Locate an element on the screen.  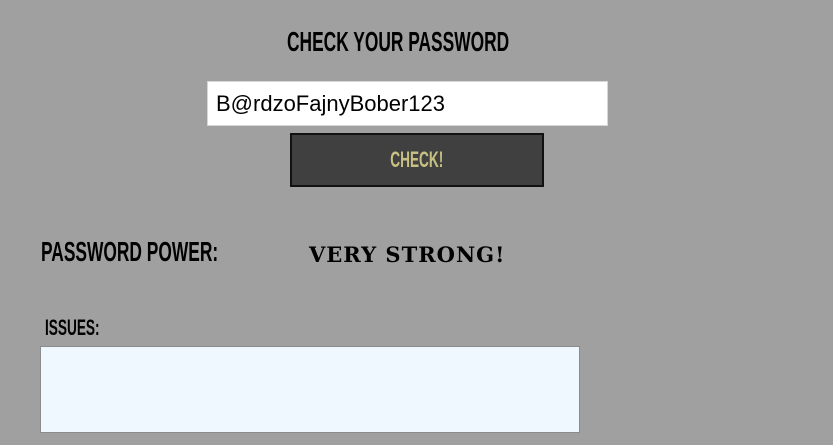
page-title: CHECK YOUR PASSWORD is located at coordinates (398, 41).